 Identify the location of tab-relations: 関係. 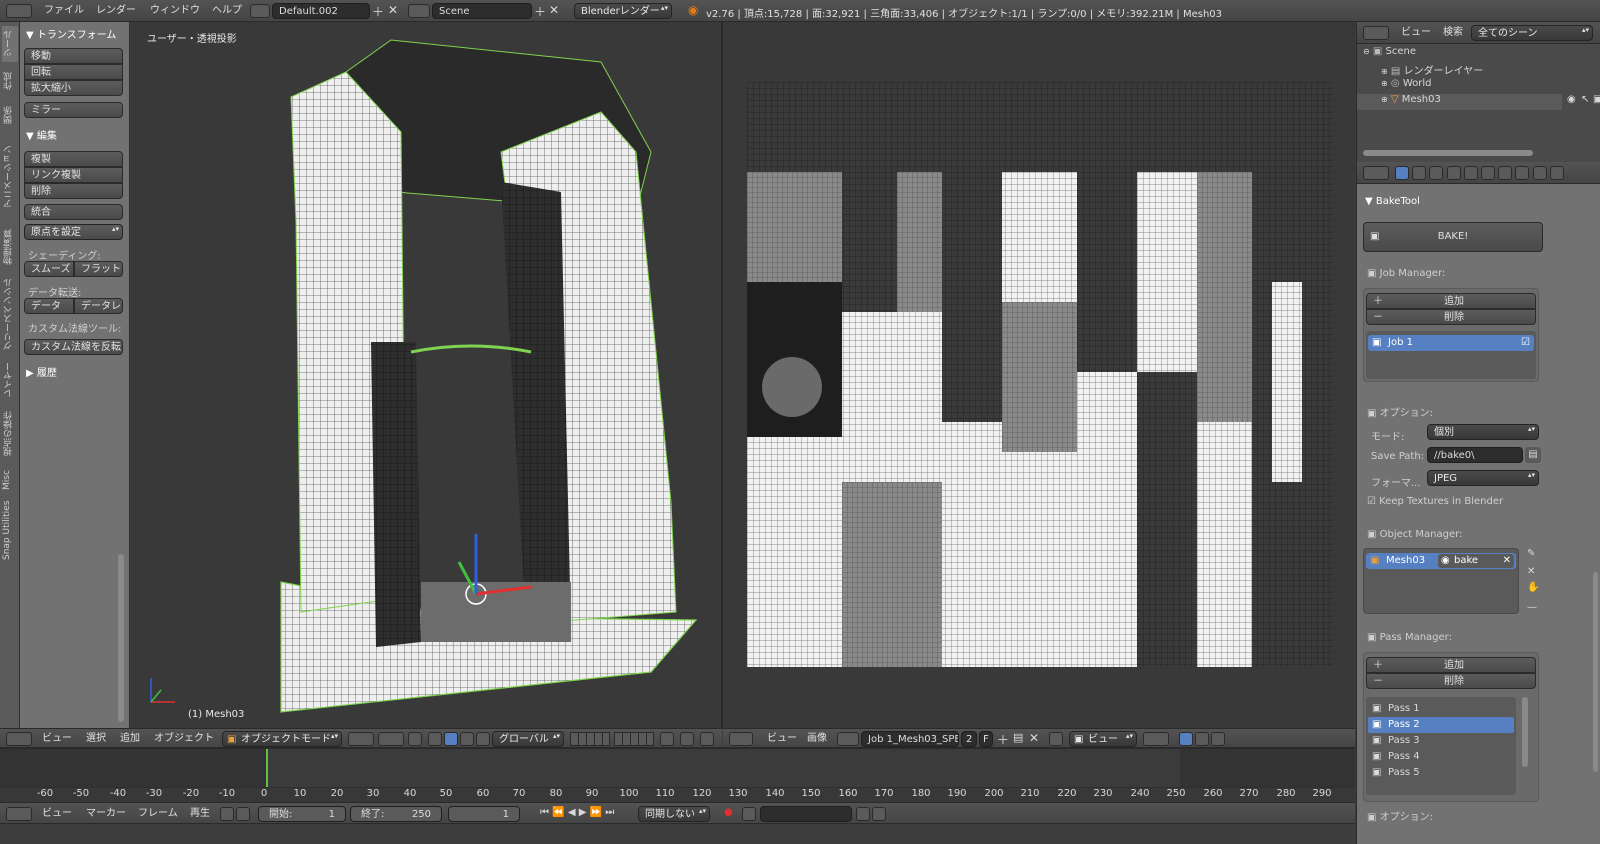
(10, 115).